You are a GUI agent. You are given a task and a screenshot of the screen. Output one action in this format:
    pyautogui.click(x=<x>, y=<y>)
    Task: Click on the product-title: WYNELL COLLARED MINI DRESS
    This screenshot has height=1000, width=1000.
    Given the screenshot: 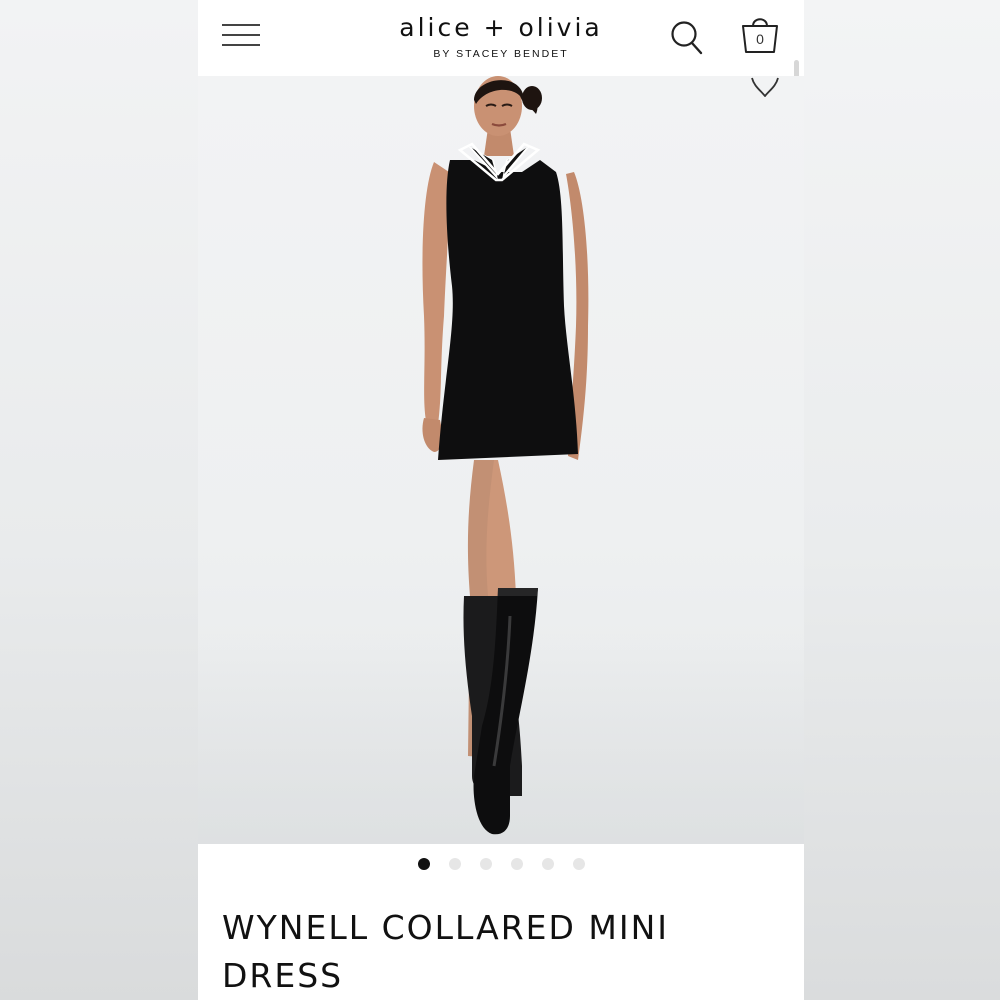 What is the action you would take?
    pyautogui.click(x=446, y=951)
    